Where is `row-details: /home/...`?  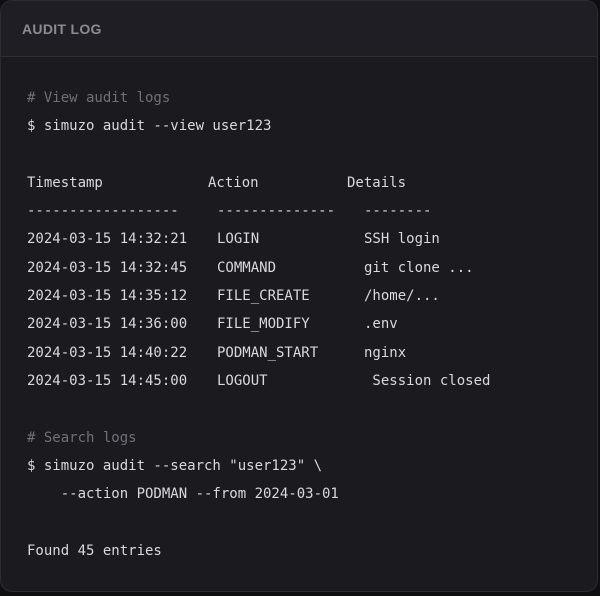 row-details: /home/... is located at coordinates (402, 296).